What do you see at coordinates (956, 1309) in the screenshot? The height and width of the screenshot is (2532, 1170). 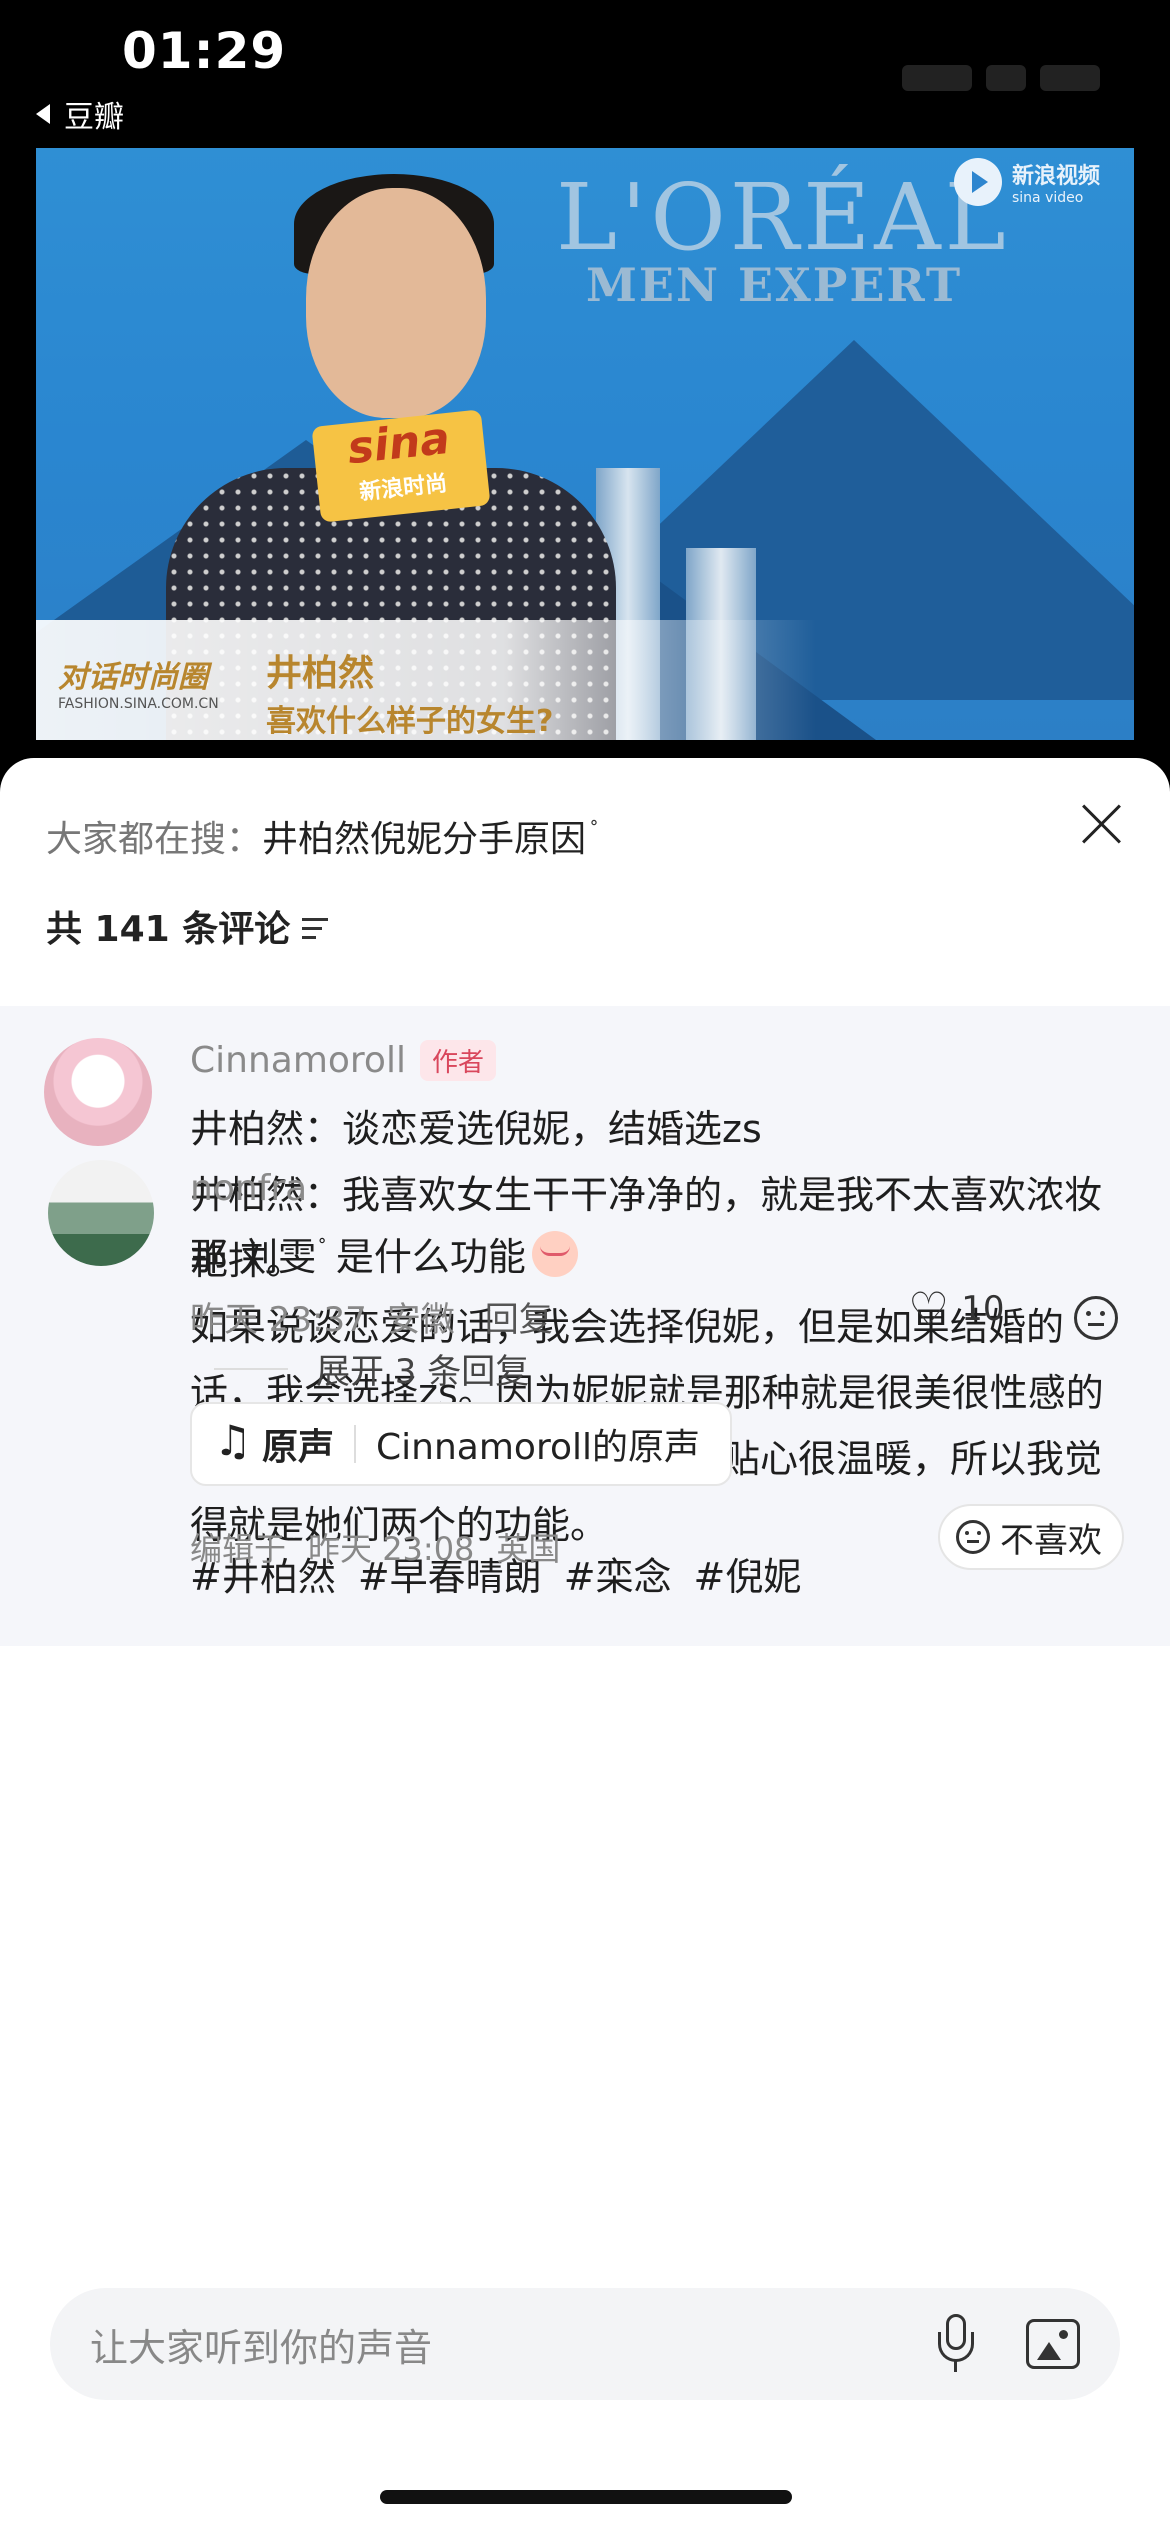 I see `like-button: ♡ 10` at bounding box center [956, 1309].